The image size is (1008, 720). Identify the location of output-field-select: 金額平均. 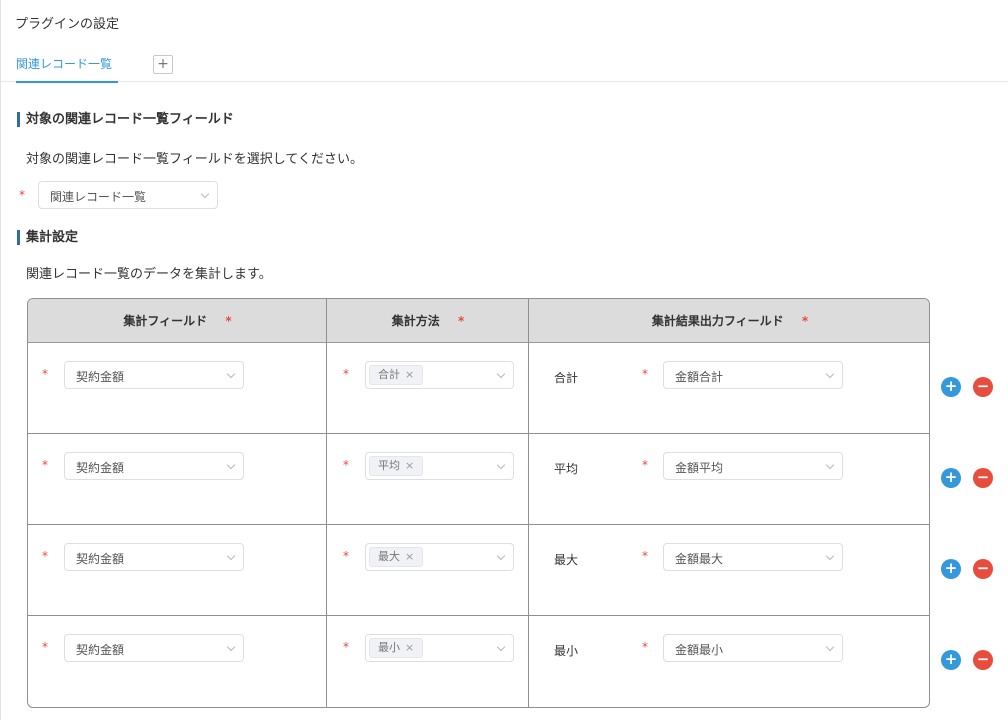
(753, 466).